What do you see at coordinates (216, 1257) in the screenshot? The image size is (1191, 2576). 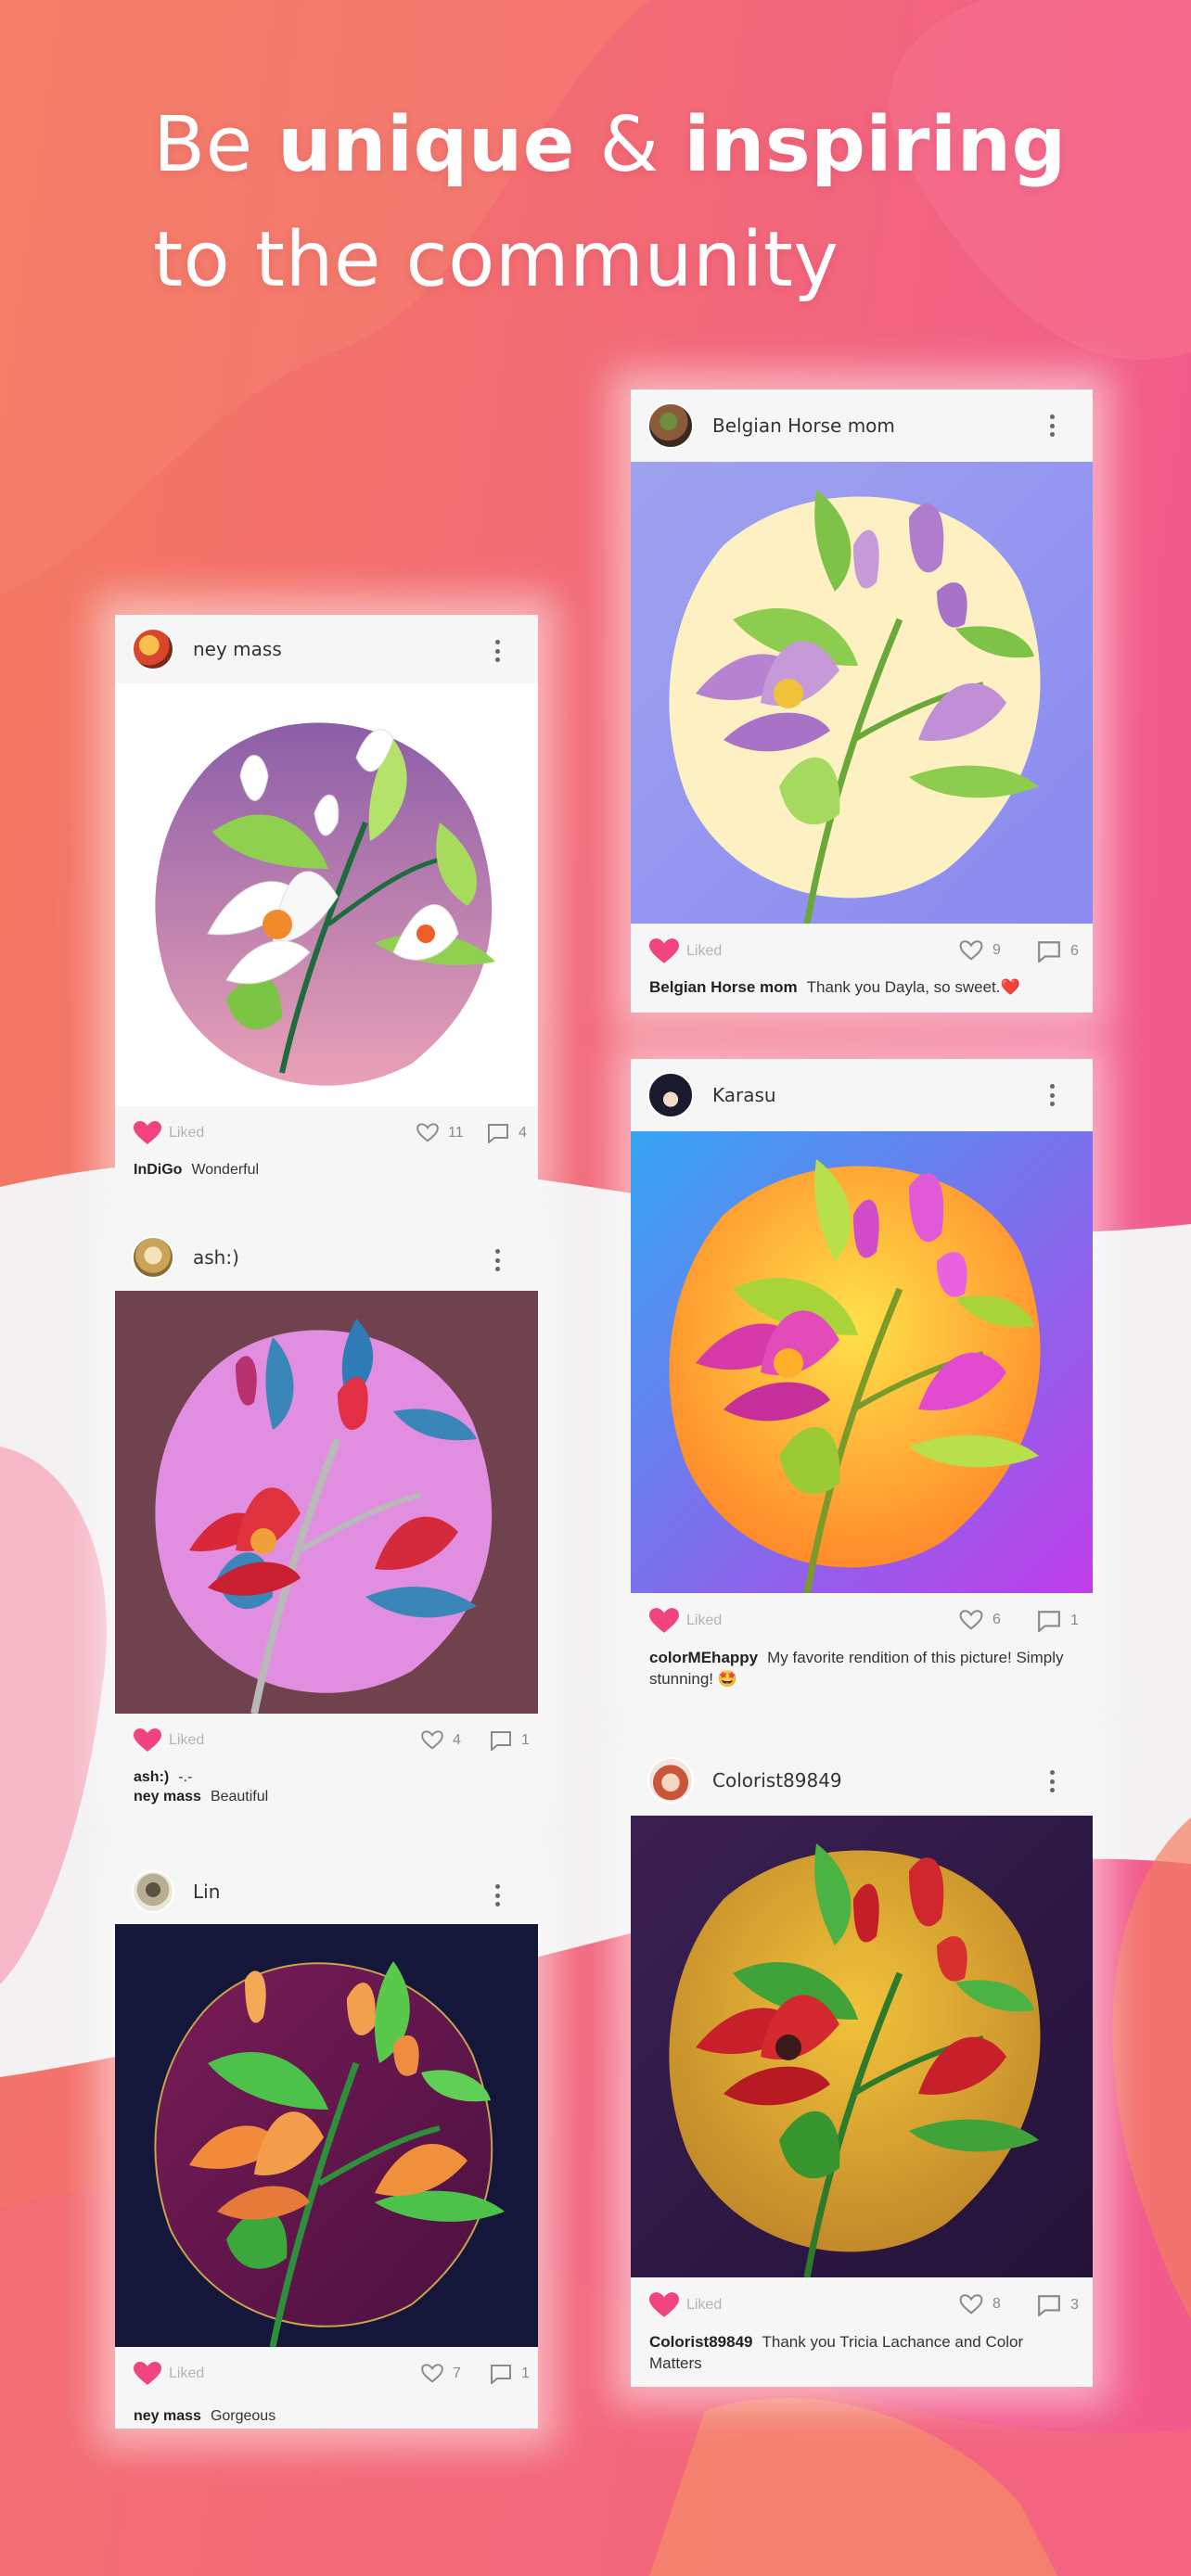 I see `post-username: ash:)` at bounding box center [216, 1257].